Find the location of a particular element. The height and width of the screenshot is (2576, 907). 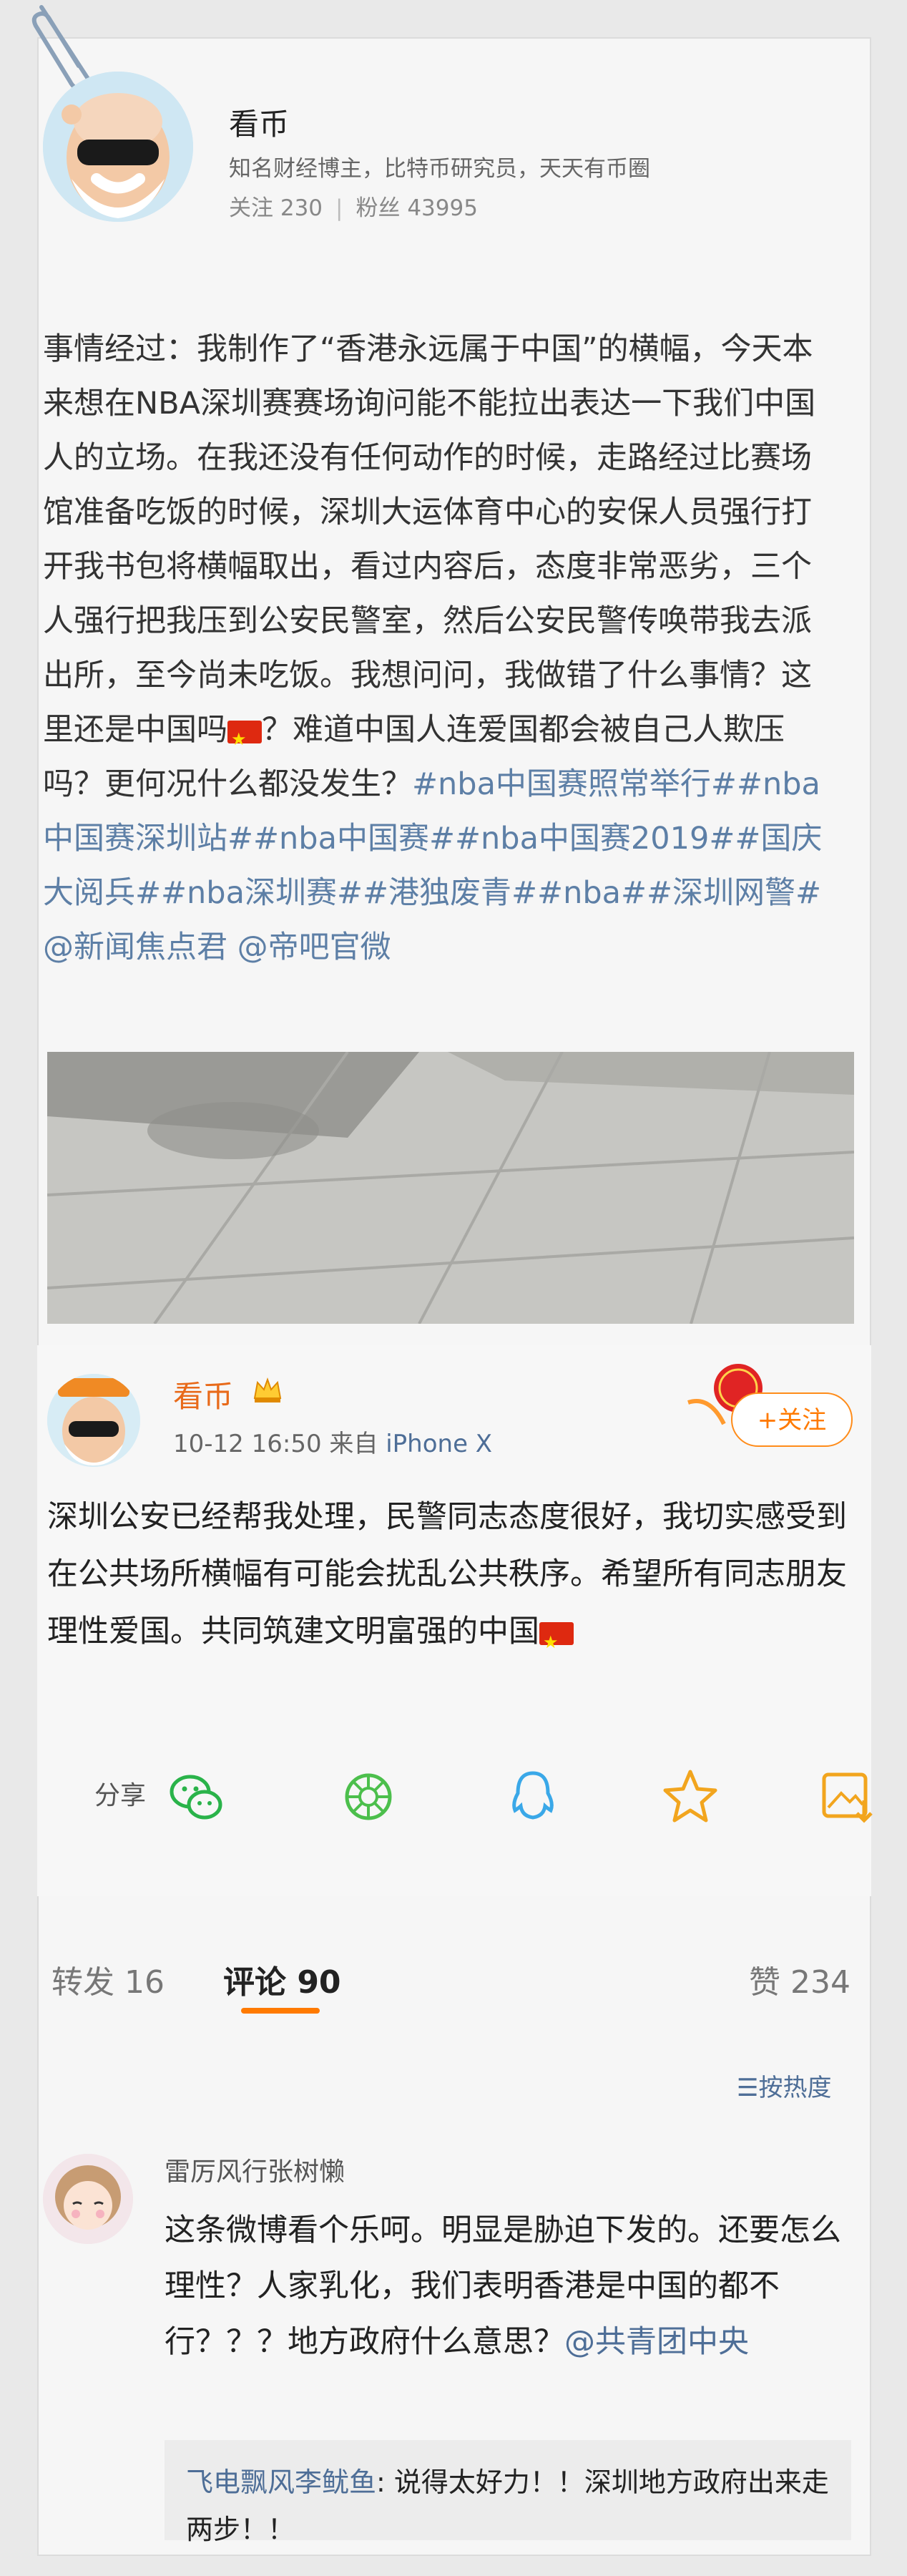

sort-by-popularity: ☰按热度 is located at coordinates (784, 2085).